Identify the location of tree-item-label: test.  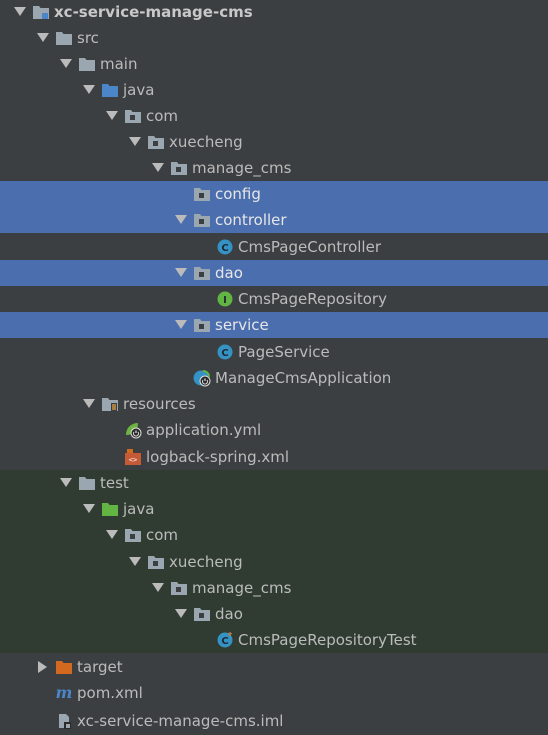
(114, 483).